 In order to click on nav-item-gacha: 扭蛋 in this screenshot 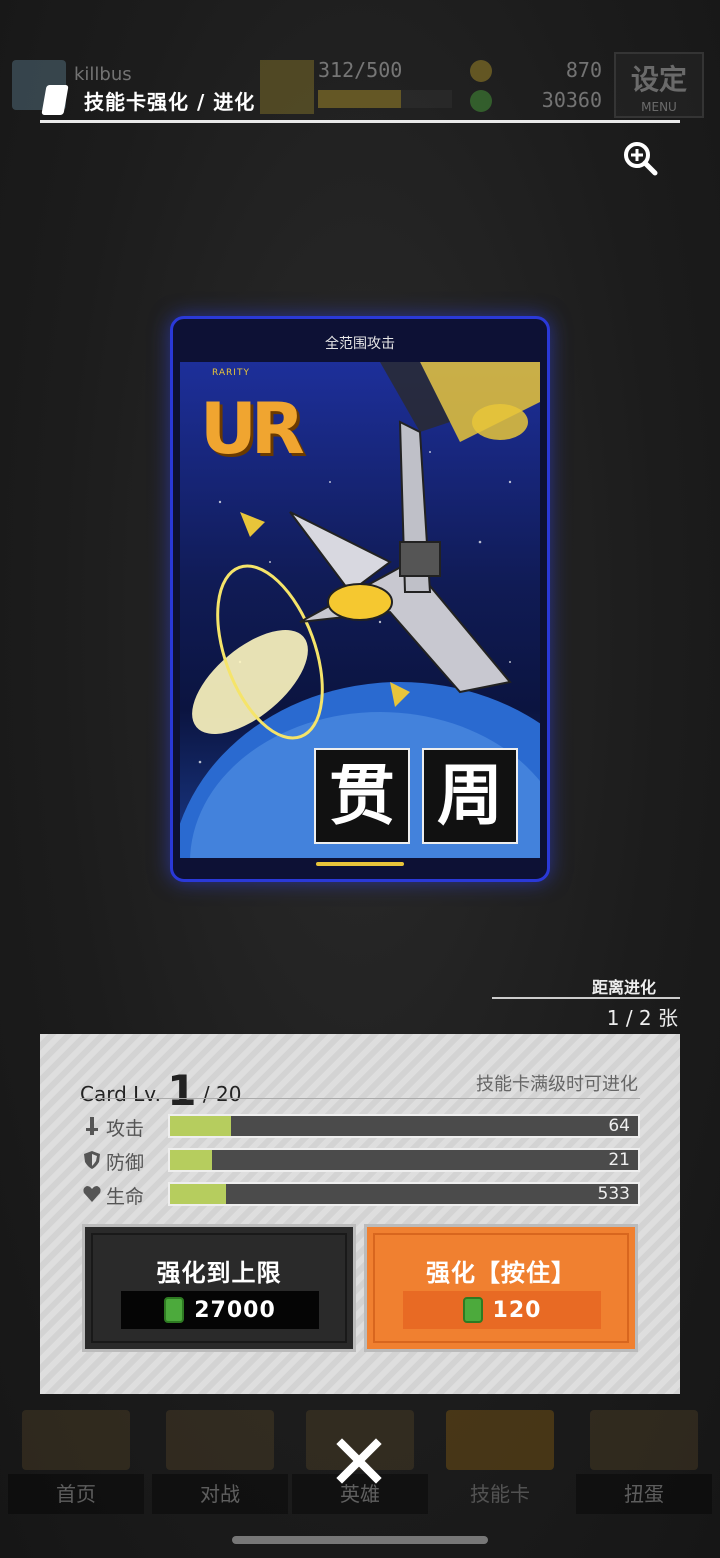, I will do `click(644, 1459)`.